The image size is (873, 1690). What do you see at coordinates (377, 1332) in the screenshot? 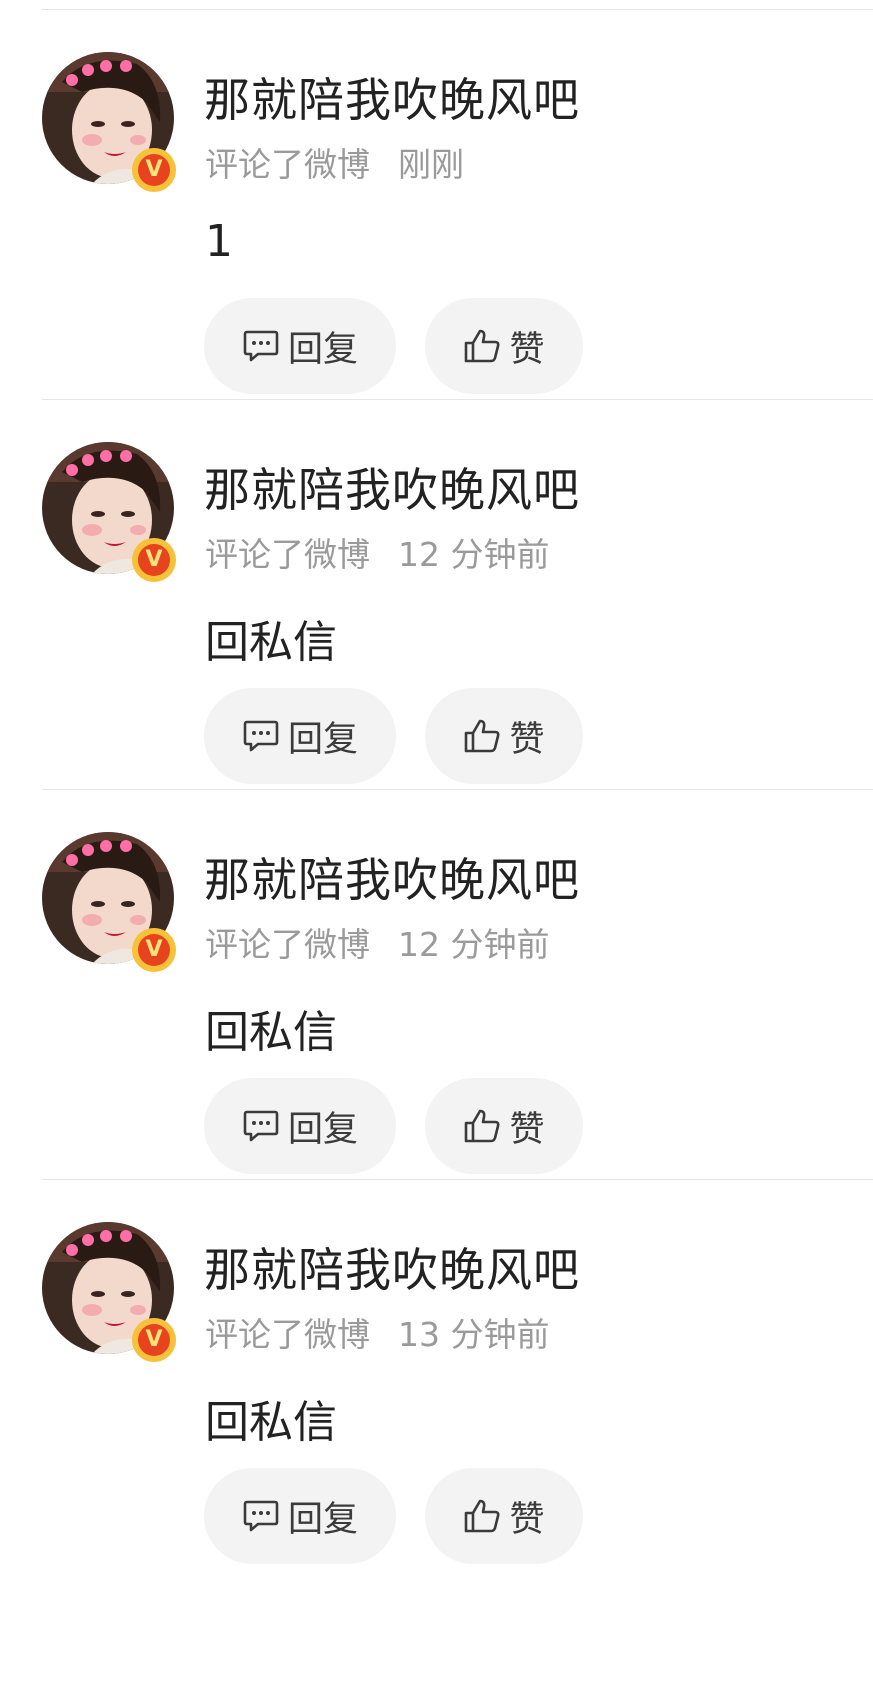
I see `meta-line: 评论了微博 13 分钟前` at bounding box center [377, 1332].